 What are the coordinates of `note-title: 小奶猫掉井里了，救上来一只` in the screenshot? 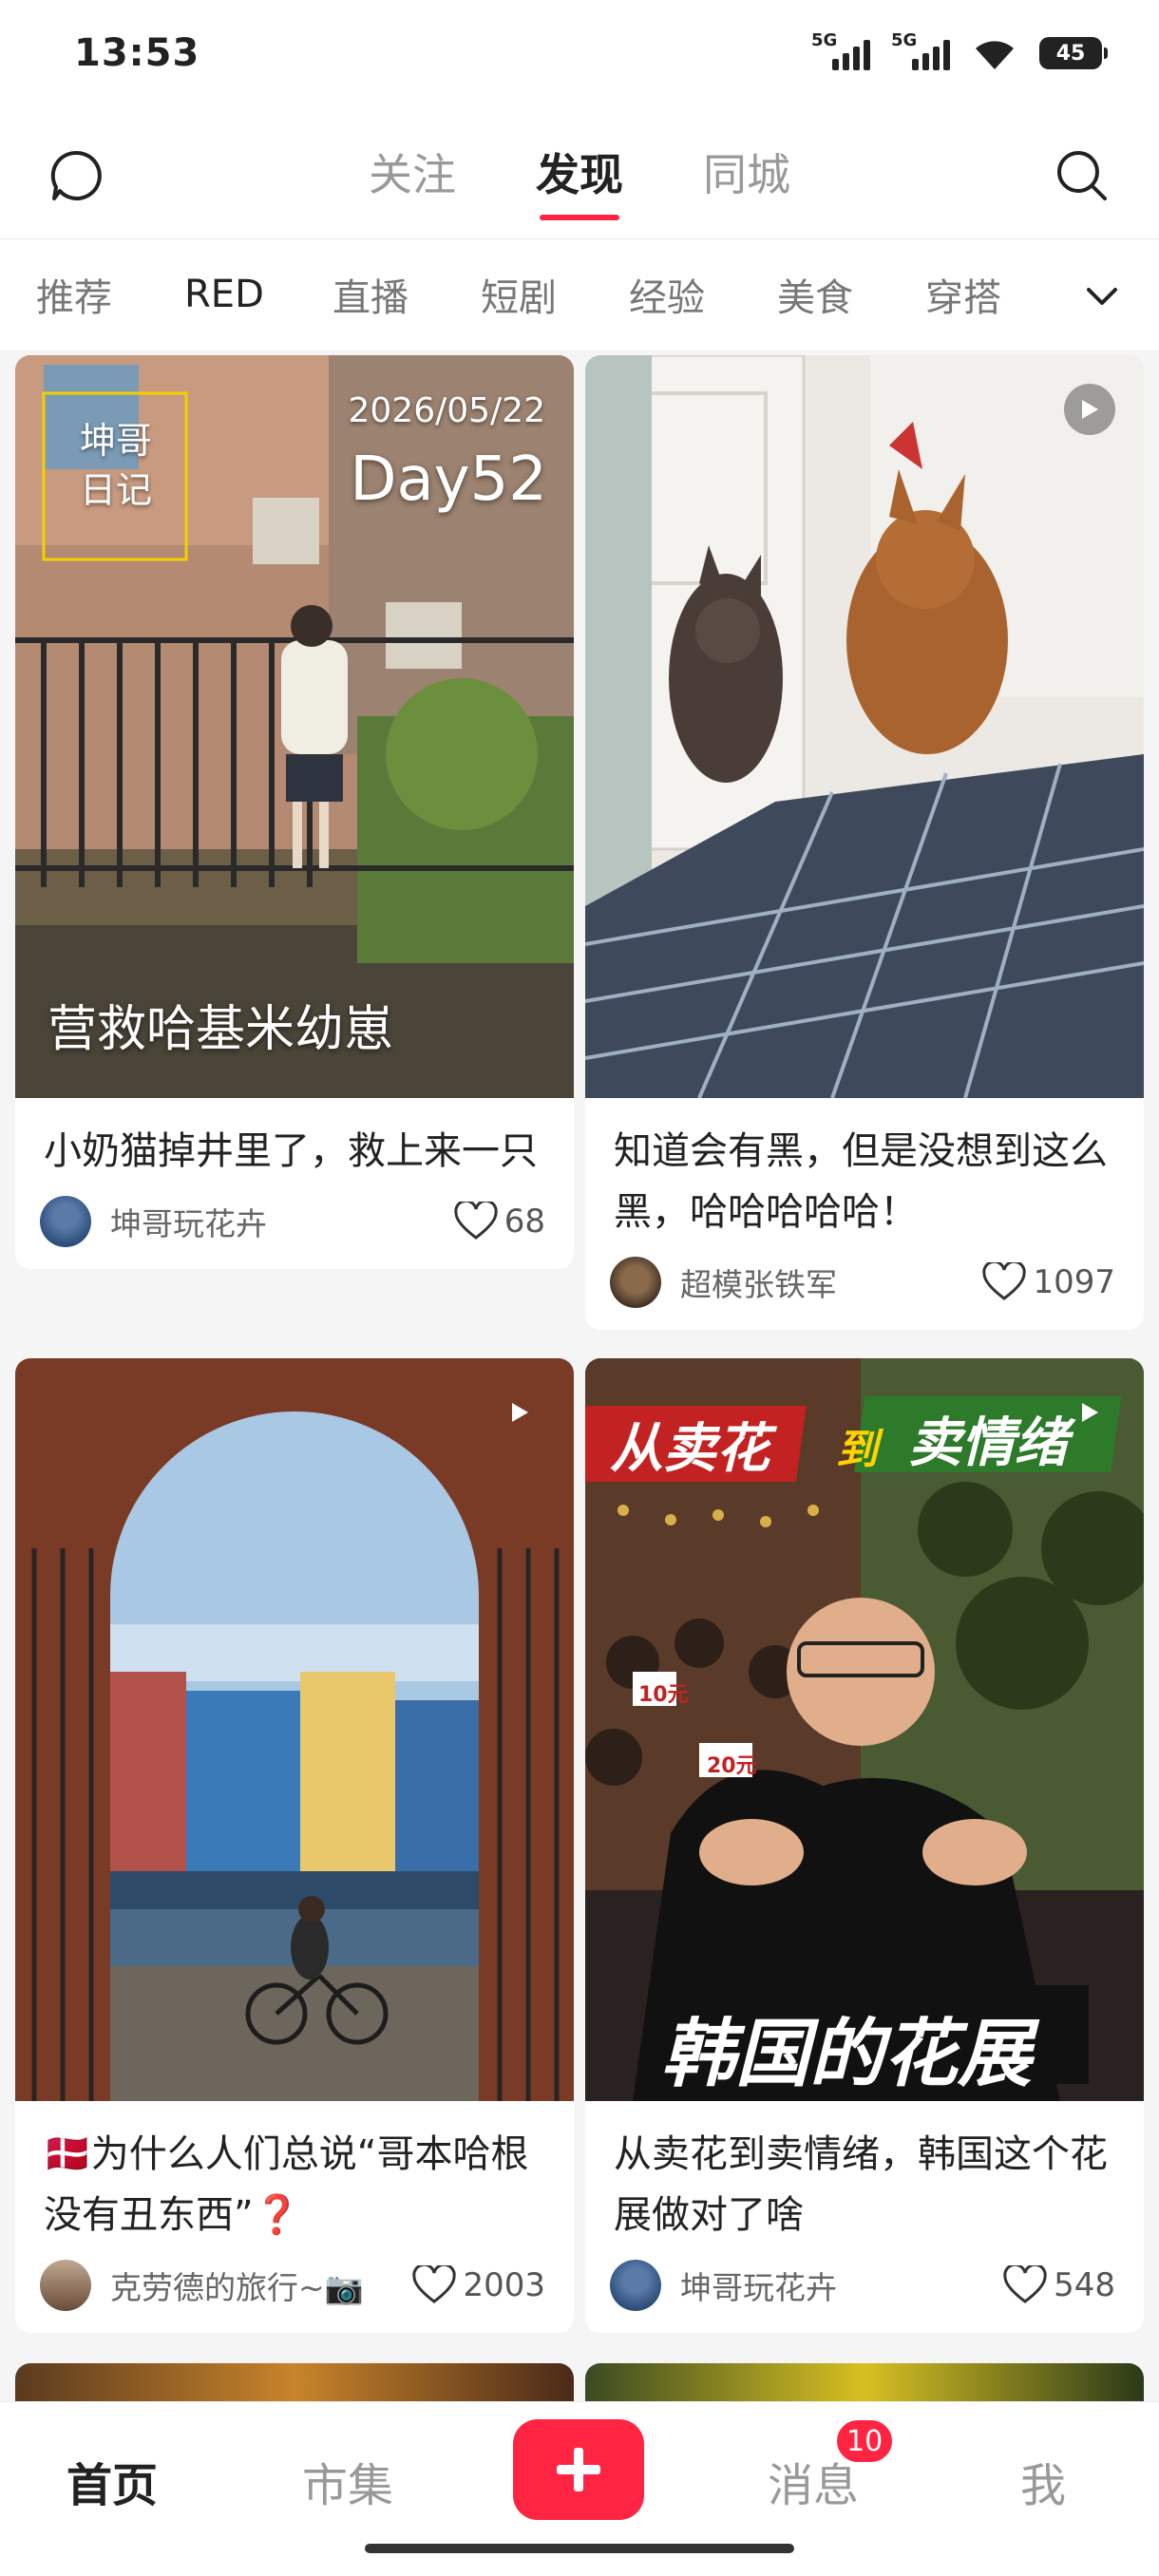 It's located at (291, 1151).